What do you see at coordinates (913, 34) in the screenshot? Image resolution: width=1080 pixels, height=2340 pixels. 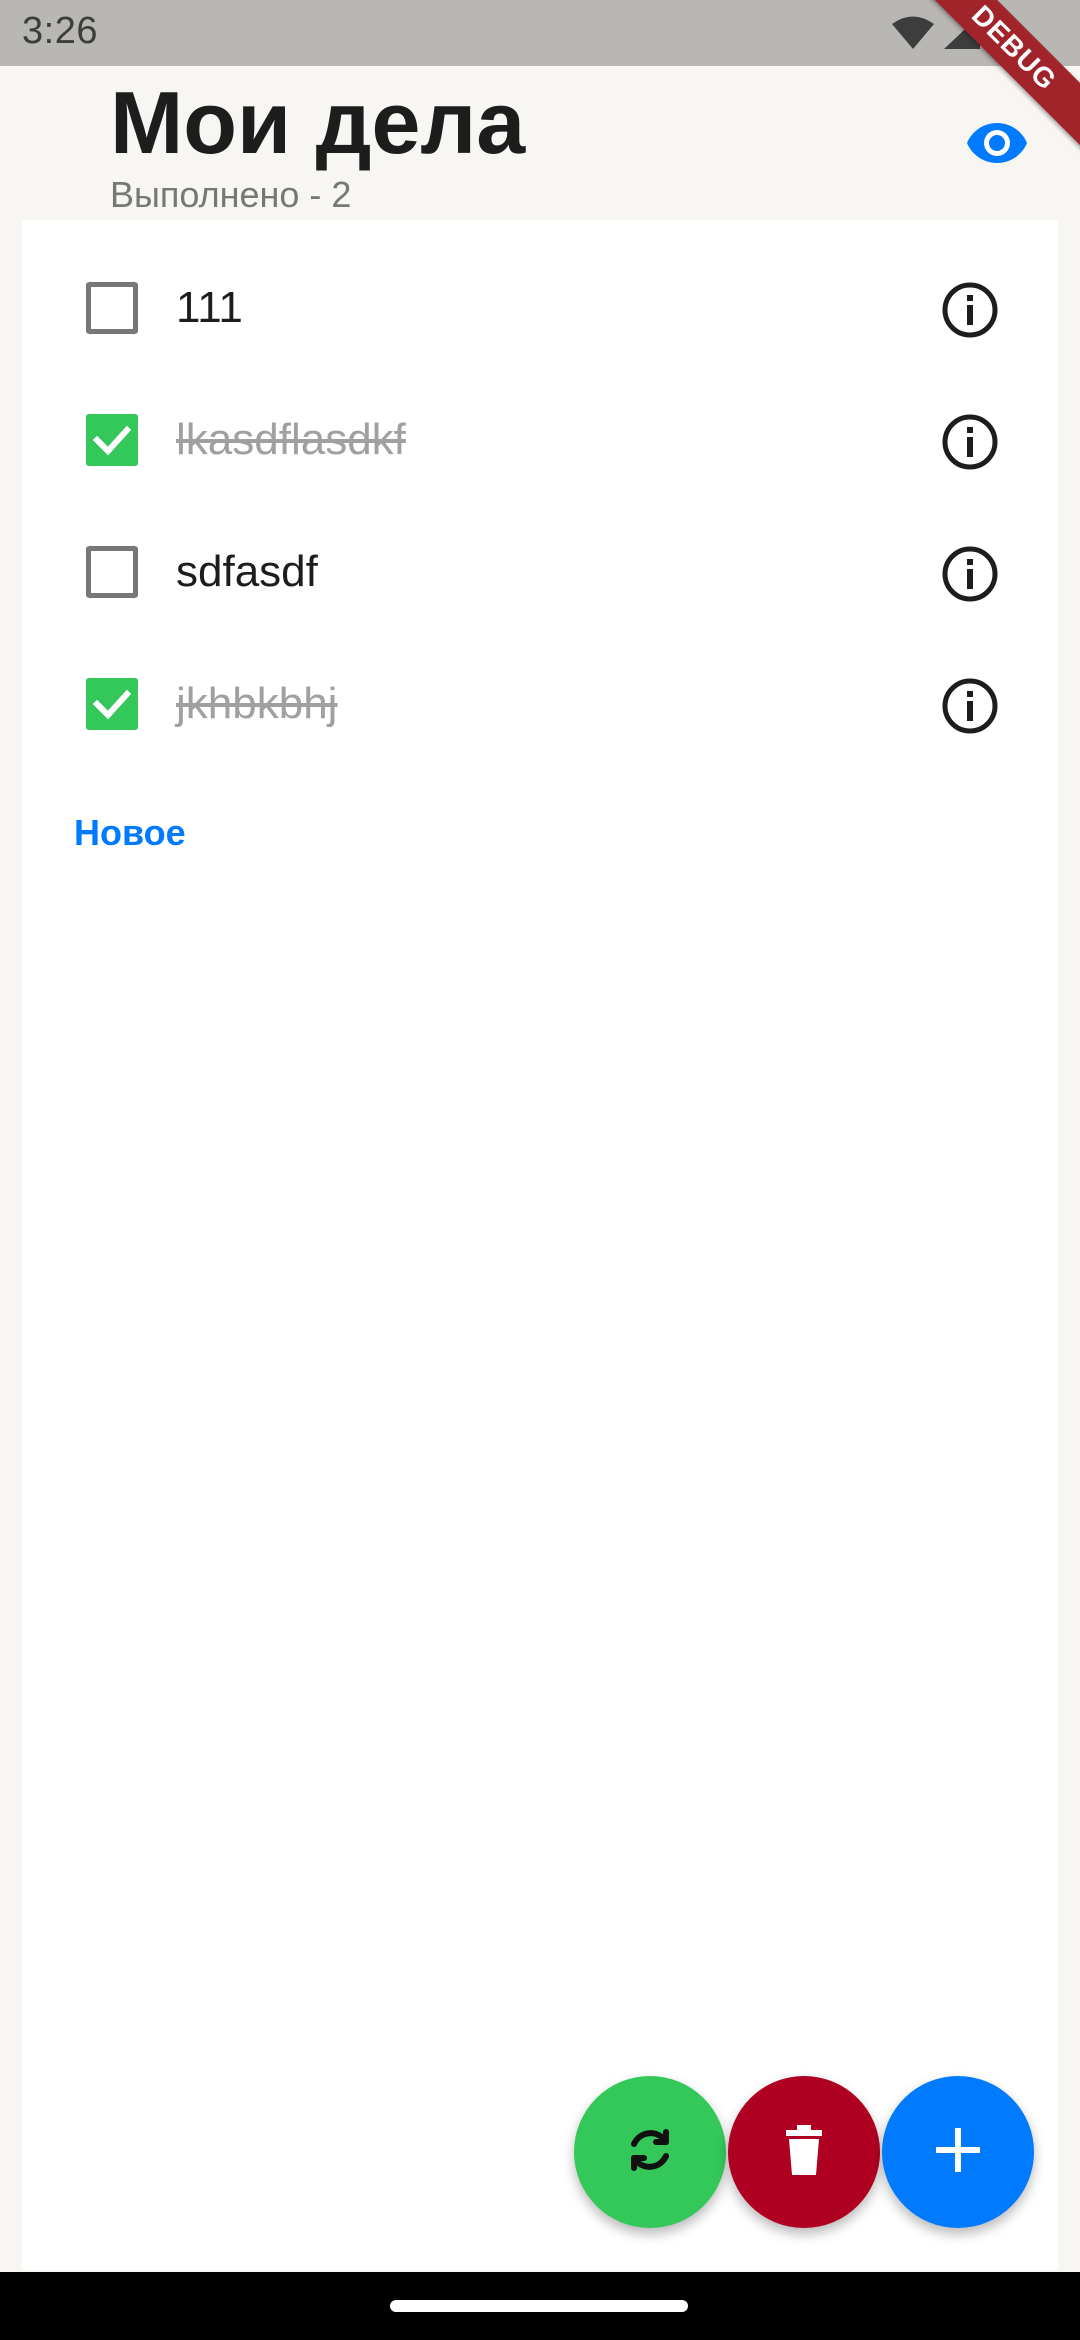 I see `wifi-icon` at bounding box center [913, 34].